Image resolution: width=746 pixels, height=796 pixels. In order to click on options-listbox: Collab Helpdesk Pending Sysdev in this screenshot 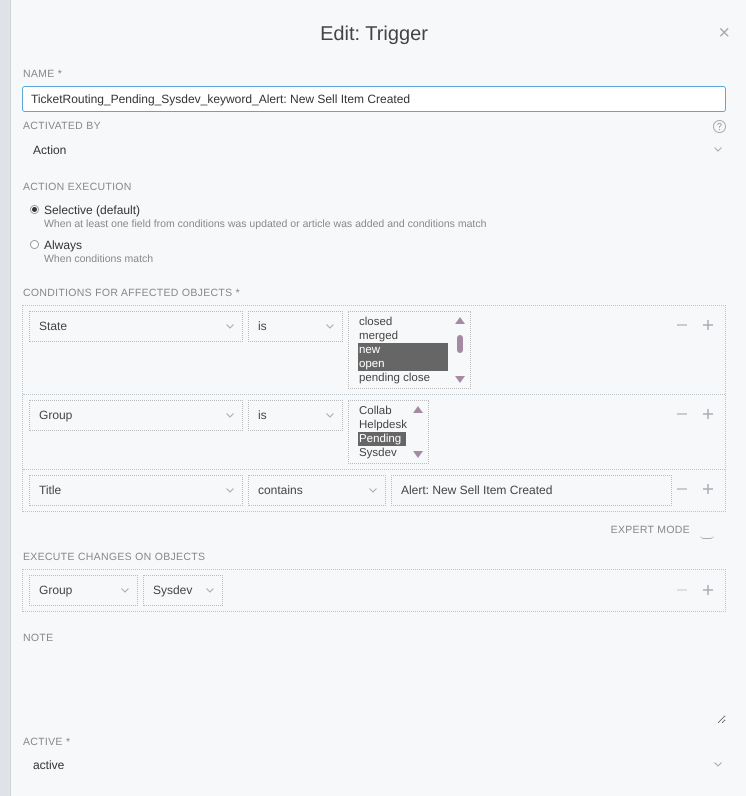, I will do `click(388, 432)`.